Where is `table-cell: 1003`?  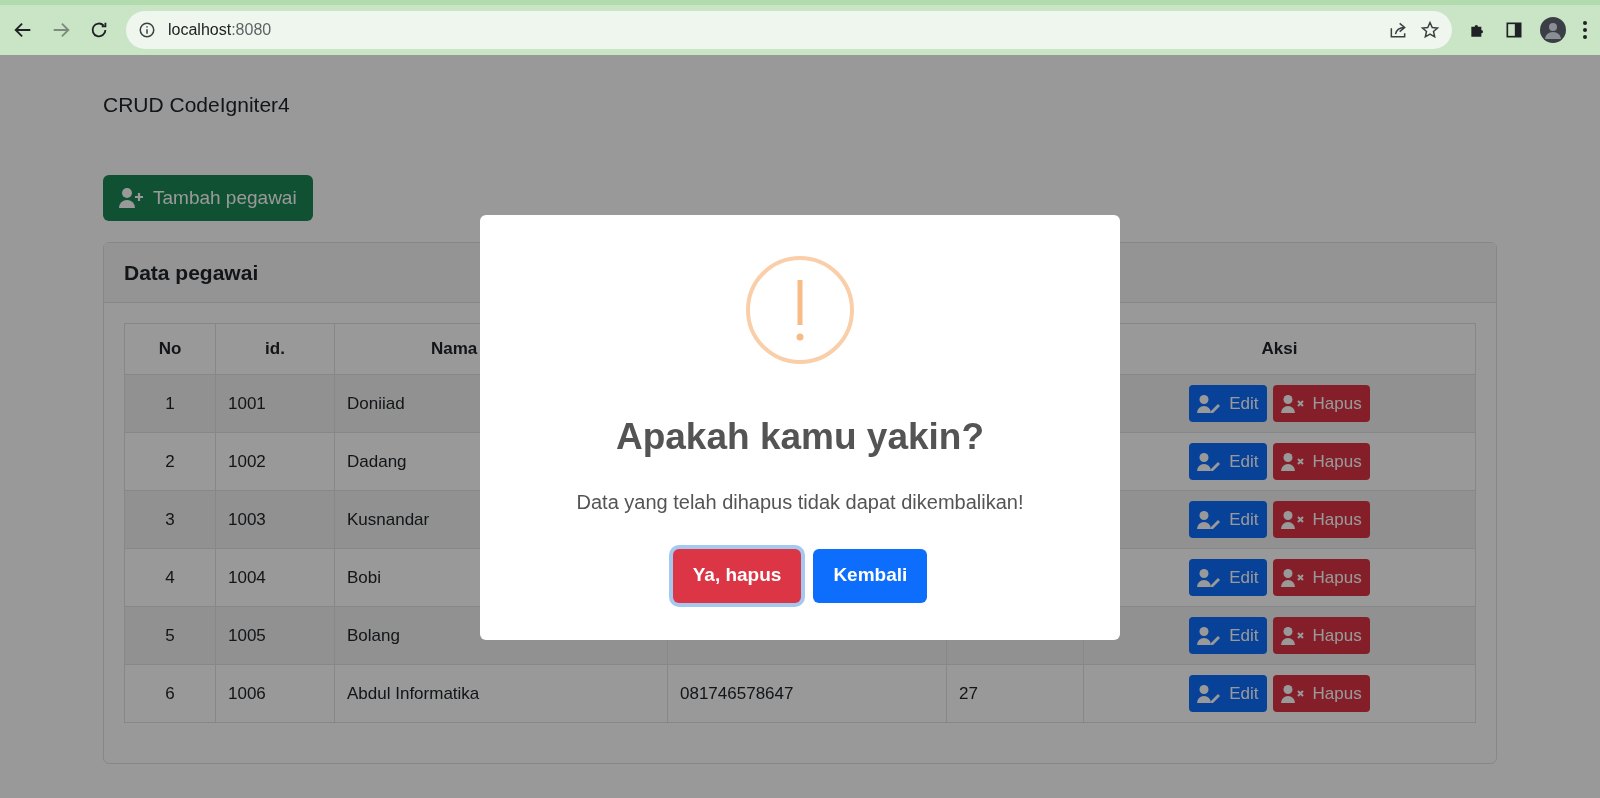 table-cell: 1003 is located at coordinates (247, 519).